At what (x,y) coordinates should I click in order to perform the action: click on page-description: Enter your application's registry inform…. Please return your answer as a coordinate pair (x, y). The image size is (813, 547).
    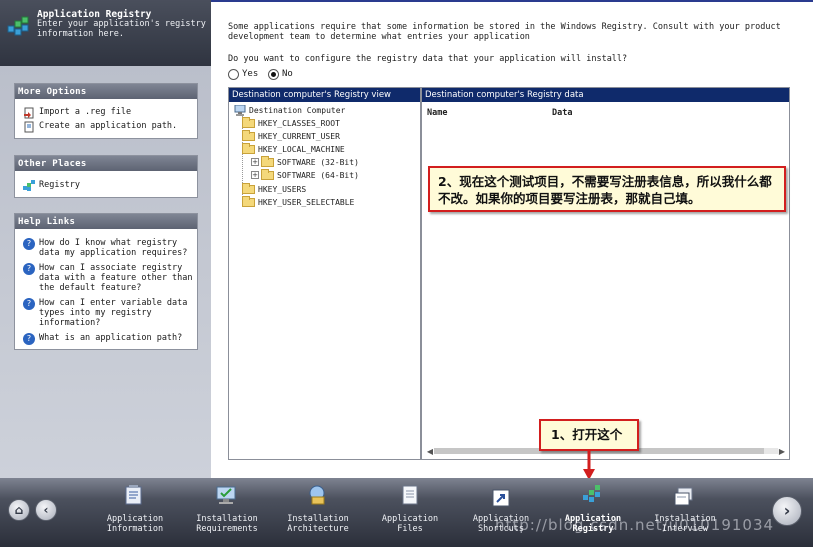
    Looking at the image, I should click on (121, 29).